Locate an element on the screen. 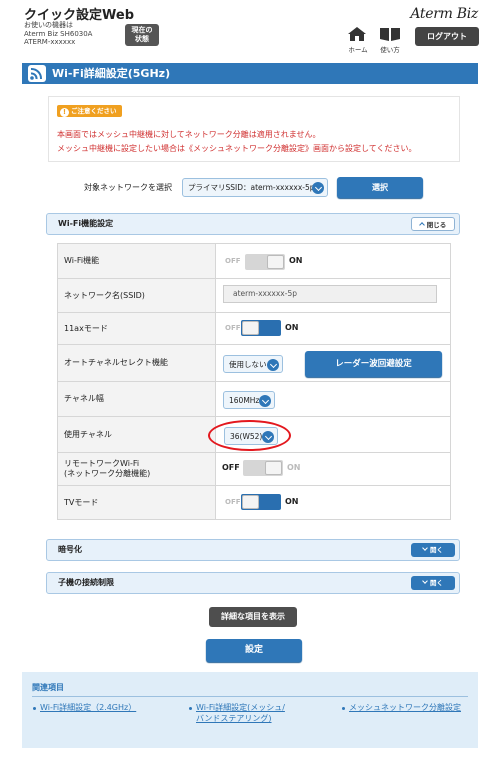 The image size is (500, 757). 11ax-mode-toggle is located at coordinates (261, 328).